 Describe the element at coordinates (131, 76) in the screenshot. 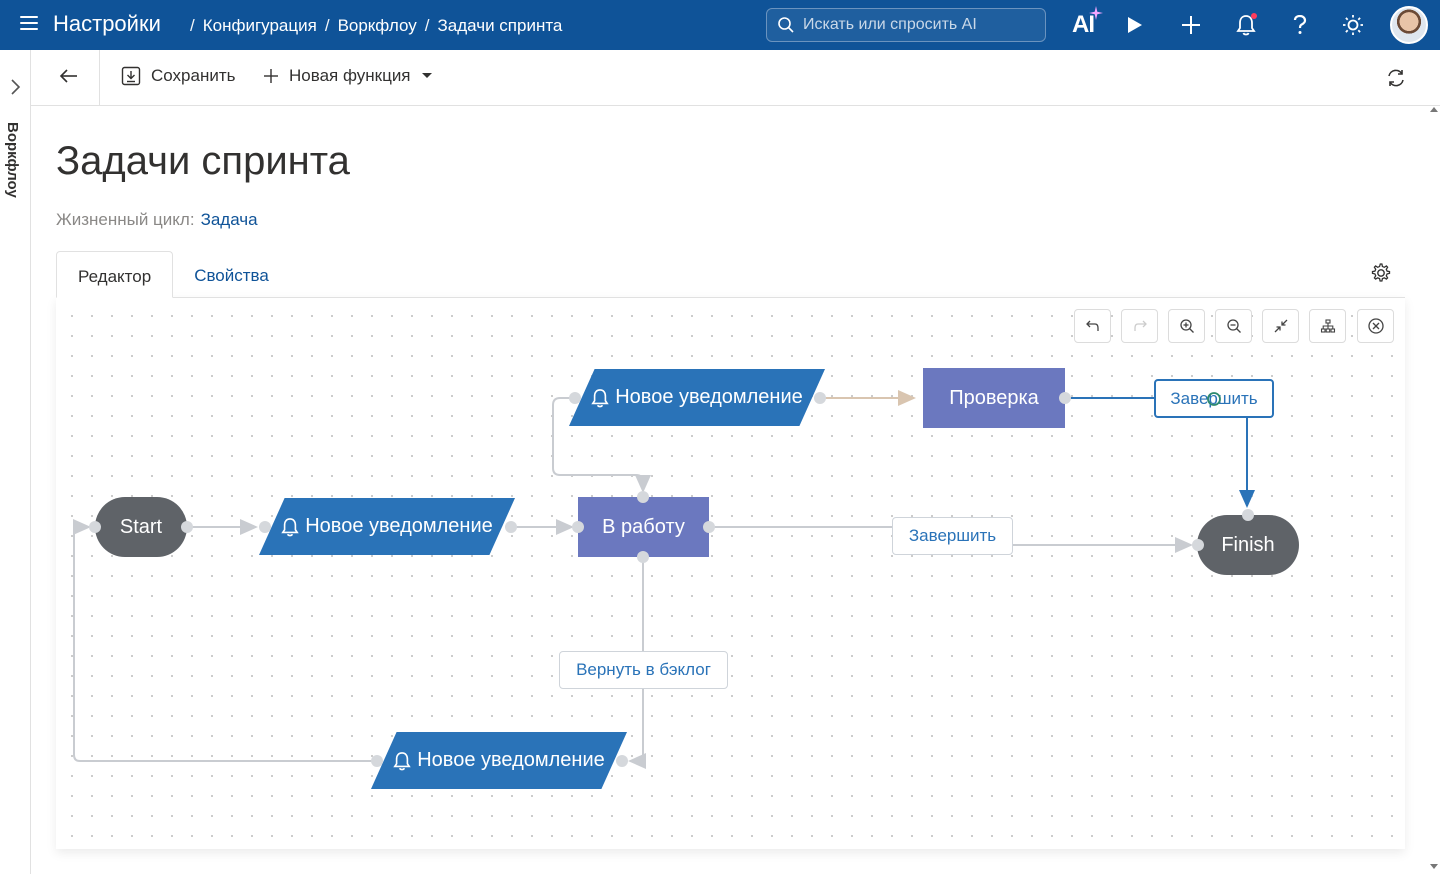

I see `save-icon` at that location.